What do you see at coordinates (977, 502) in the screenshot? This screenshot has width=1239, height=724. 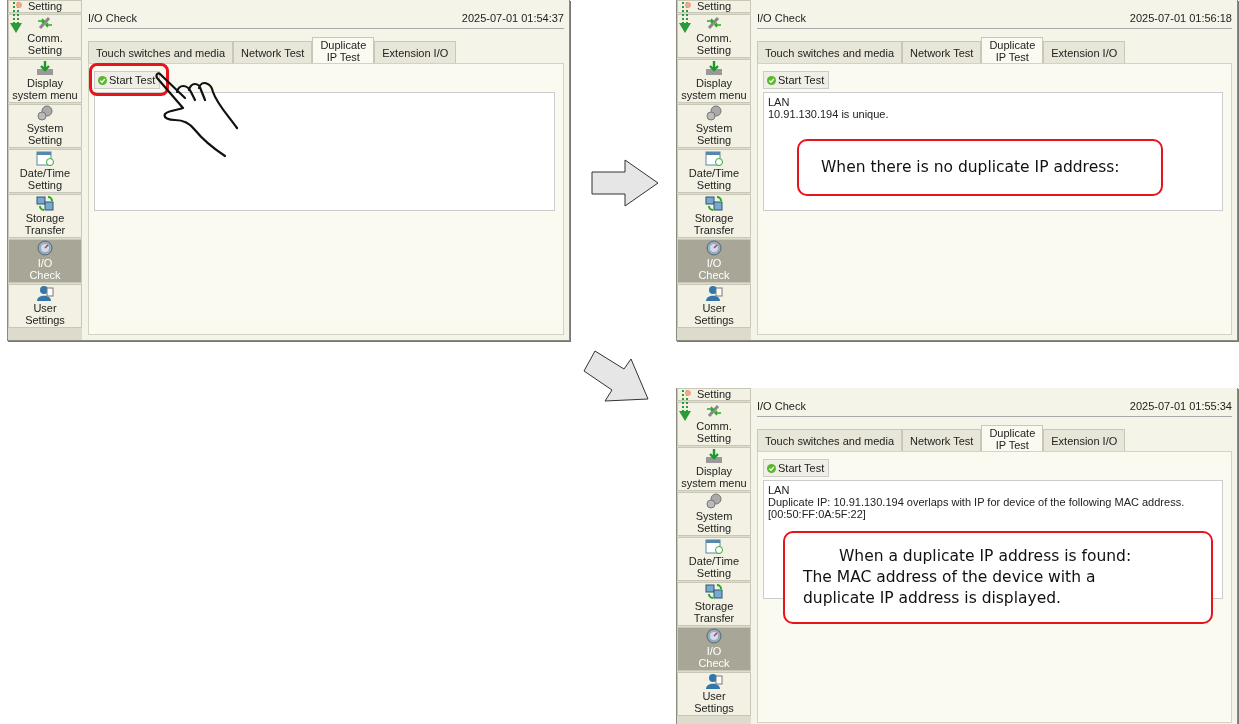 I see `result-line: Duplicate IP: 10.91.130.194 overlaps with IP for device of the following MAC address.` at bounding box center [977, 502].